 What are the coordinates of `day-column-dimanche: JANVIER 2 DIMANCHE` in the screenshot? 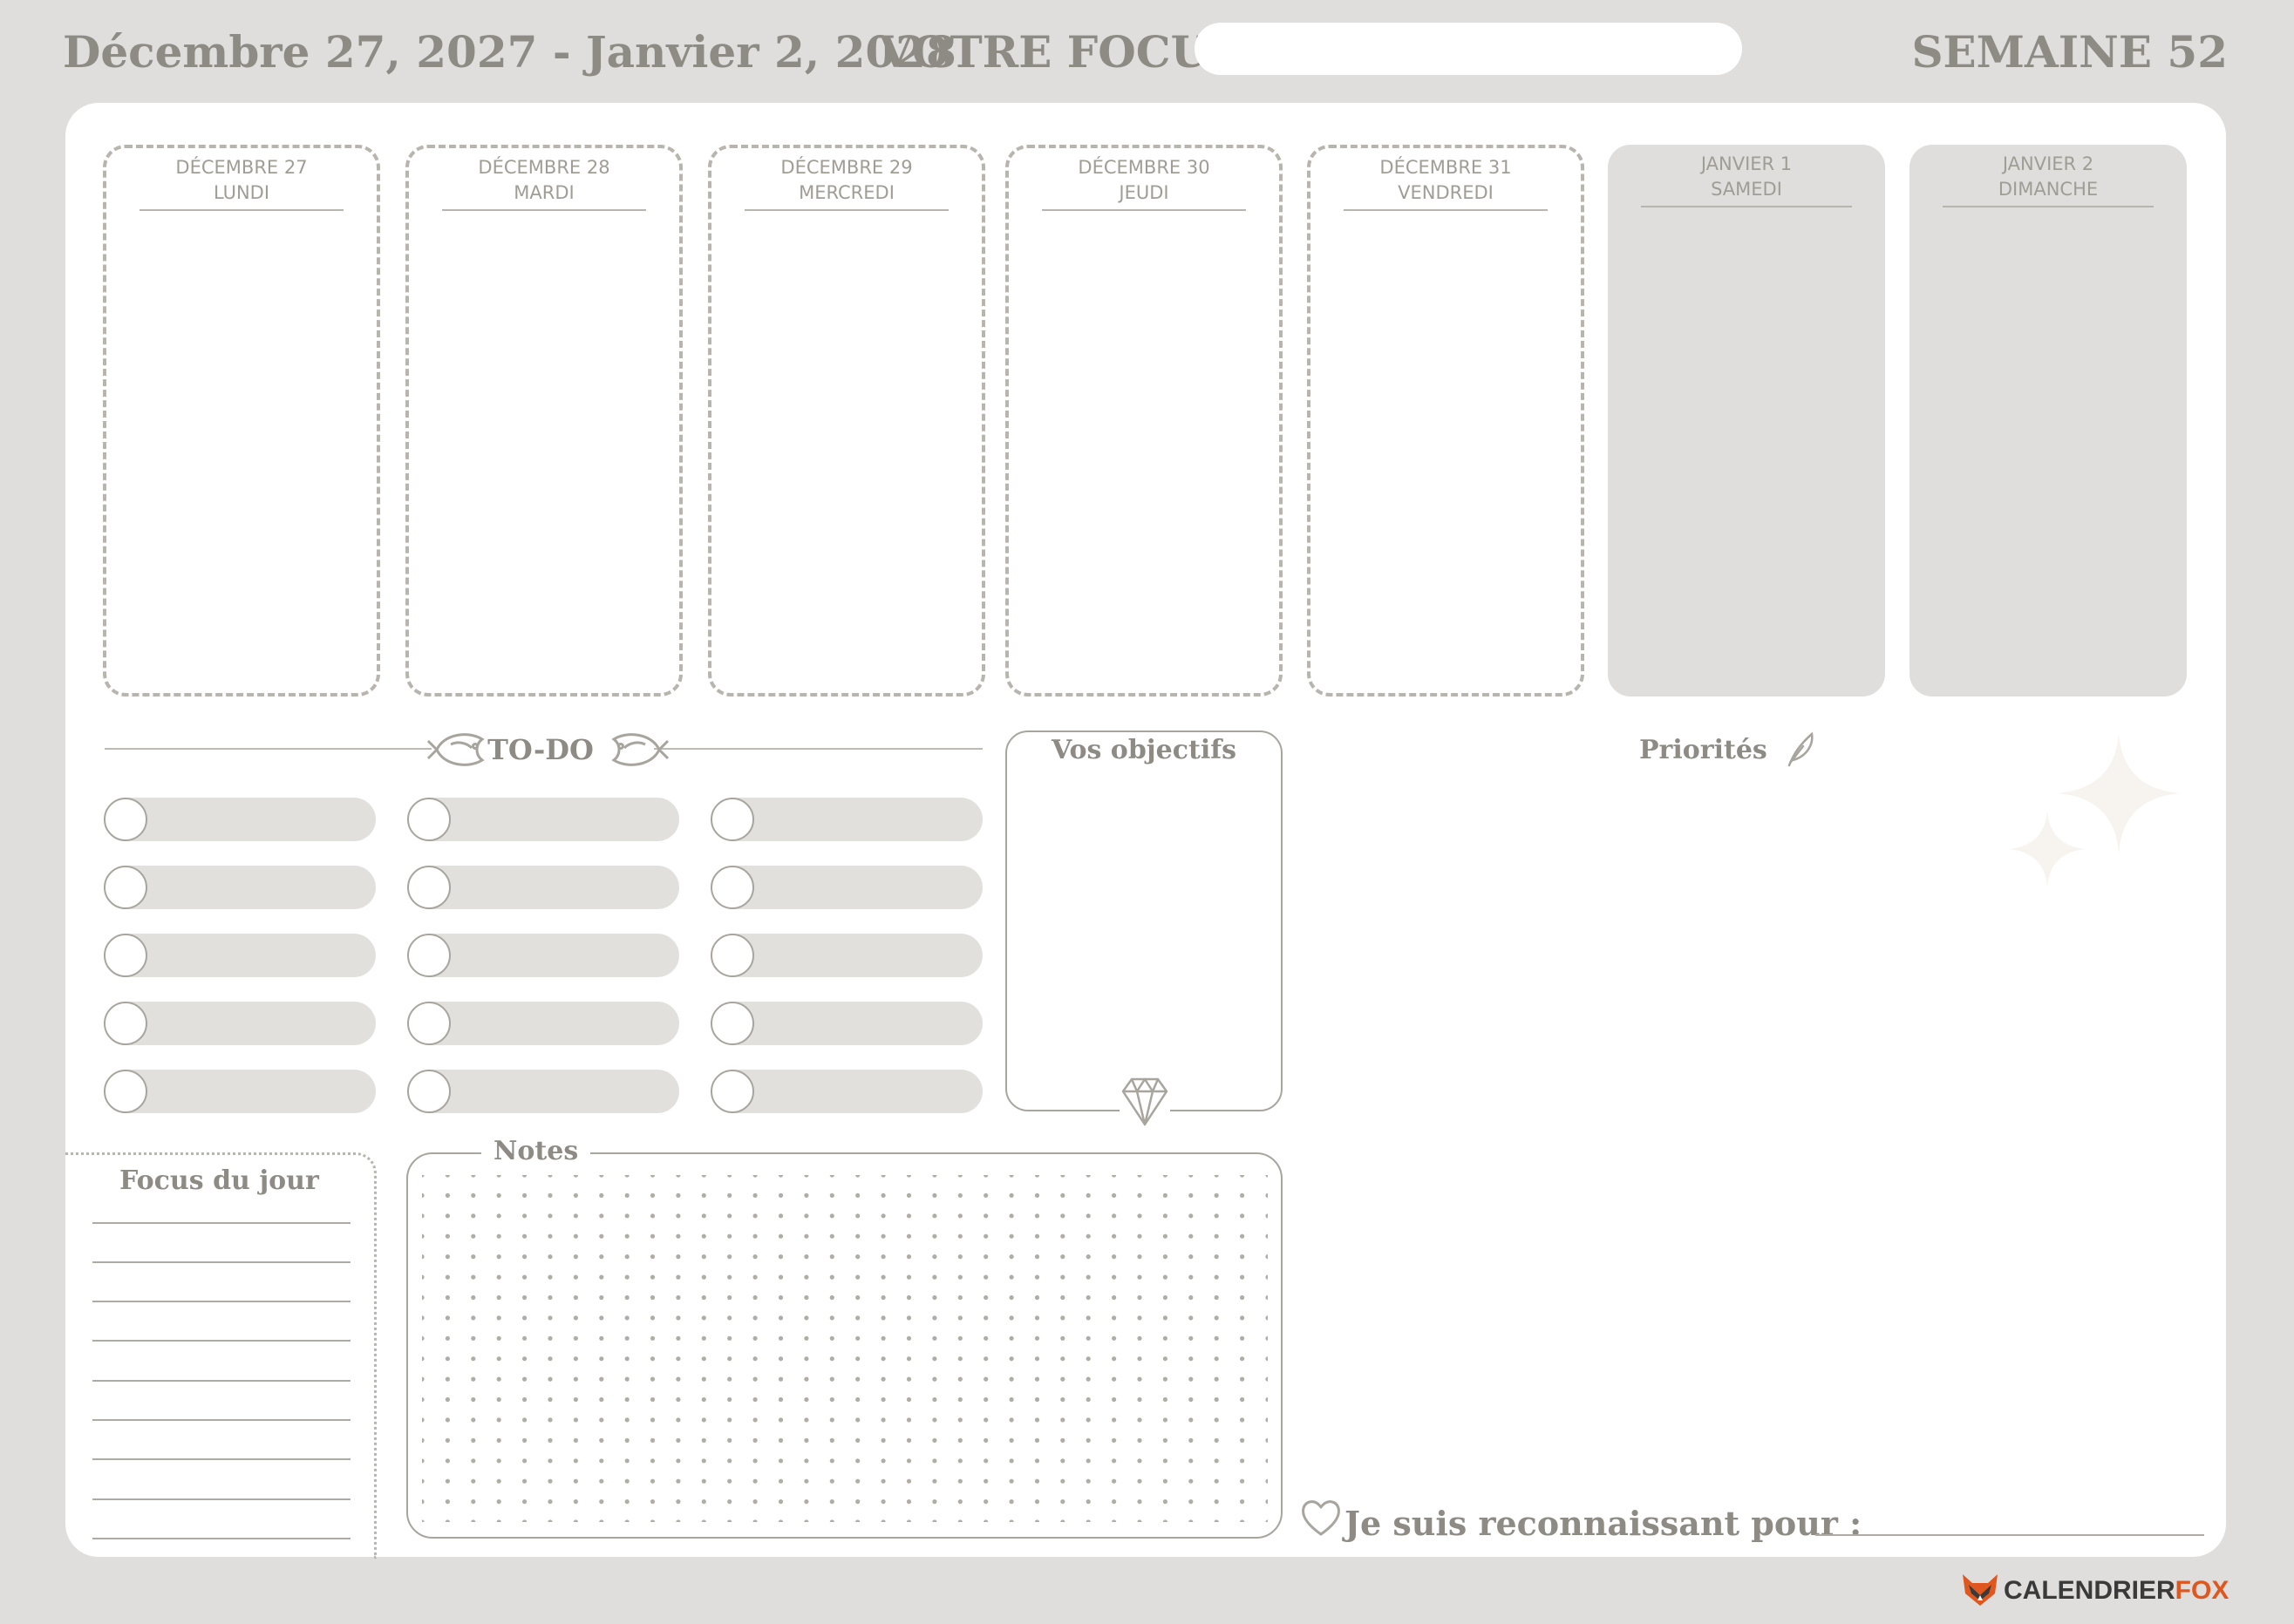 It's located at (2048, 420).